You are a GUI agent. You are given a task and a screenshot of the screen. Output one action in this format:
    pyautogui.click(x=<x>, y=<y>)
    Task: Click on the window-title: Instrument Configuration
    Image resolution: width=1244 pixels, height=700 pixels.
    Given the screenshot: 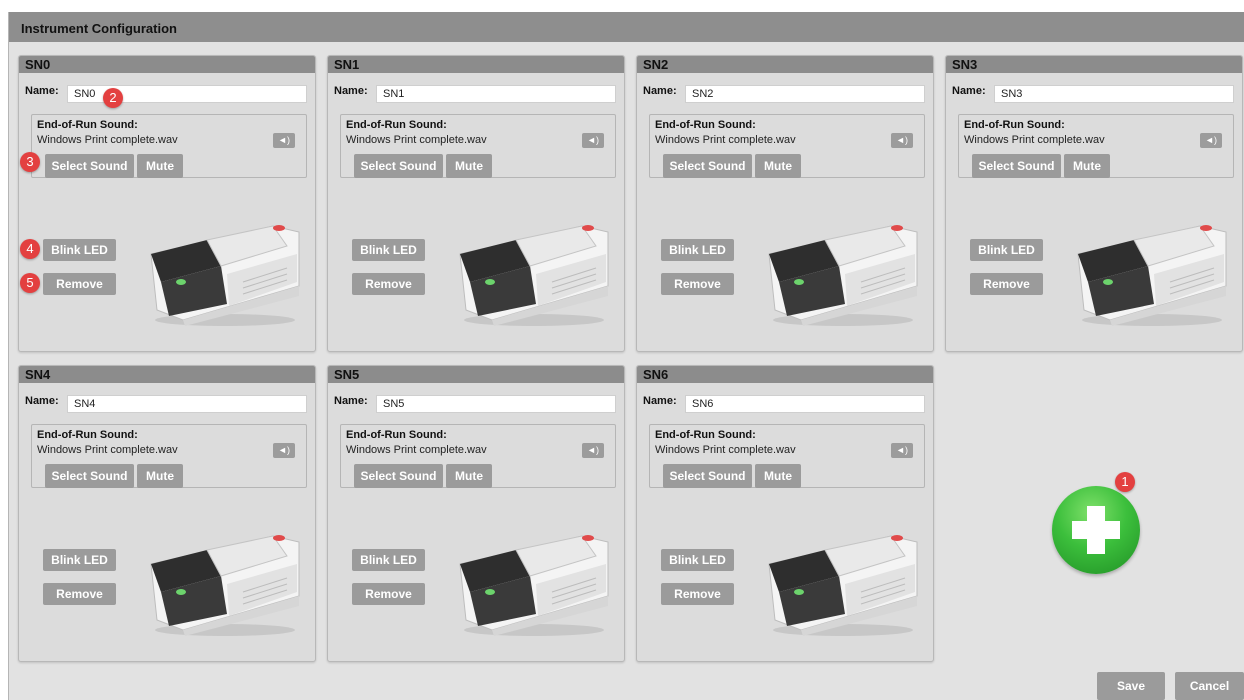 What is the action you would take?
    pyautogui.click(x=626, y=27)
    